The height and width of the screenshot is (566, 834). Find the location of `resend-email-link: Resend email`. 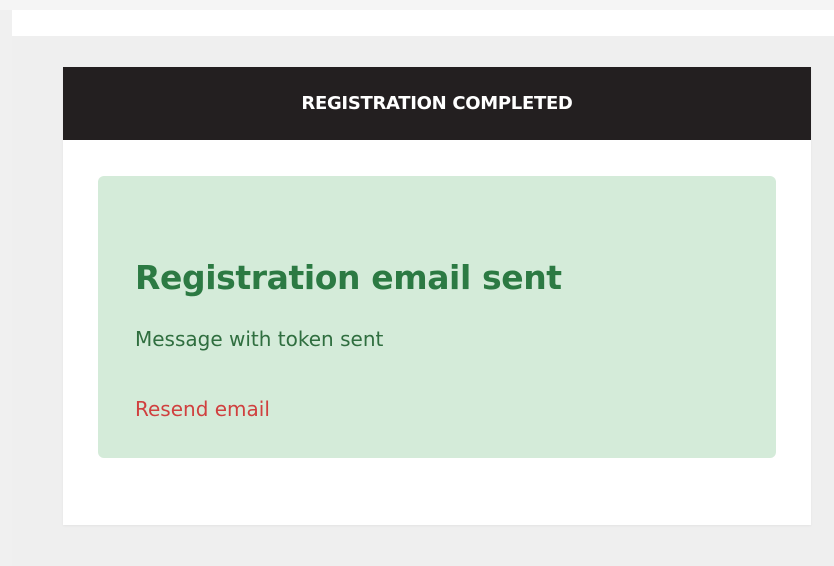

resend-email-link: Resend email is located at coordinates (202, 409).